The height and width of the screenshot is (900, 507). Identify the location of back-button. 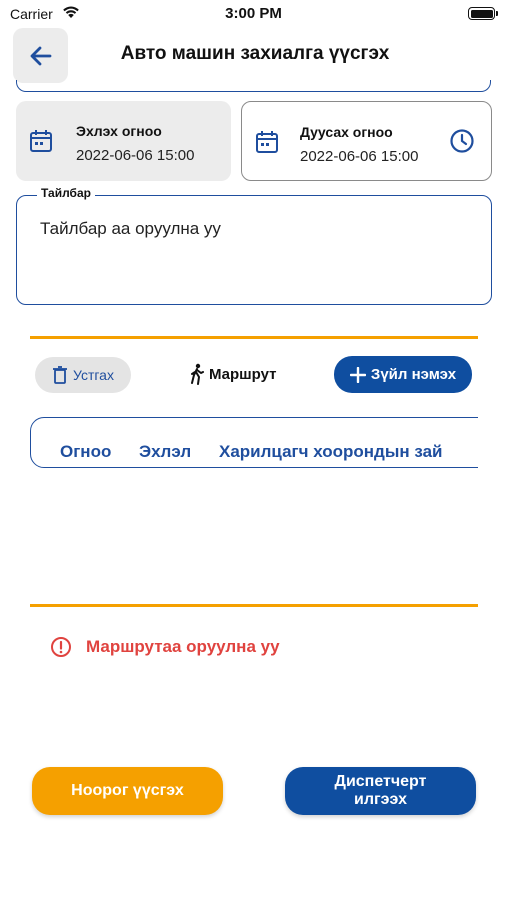
(40, 55).